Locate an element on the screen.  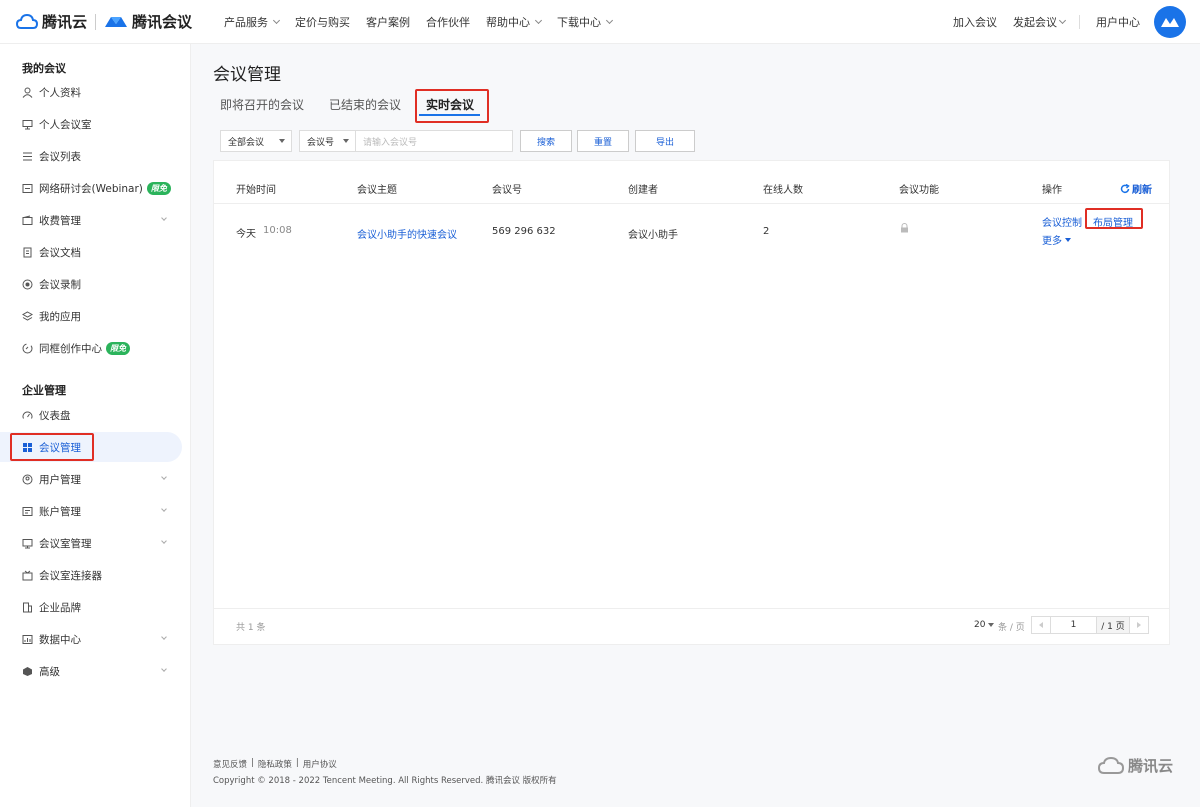
start-meeting-link: 发起会议 is located at coordinates (1040, 22).